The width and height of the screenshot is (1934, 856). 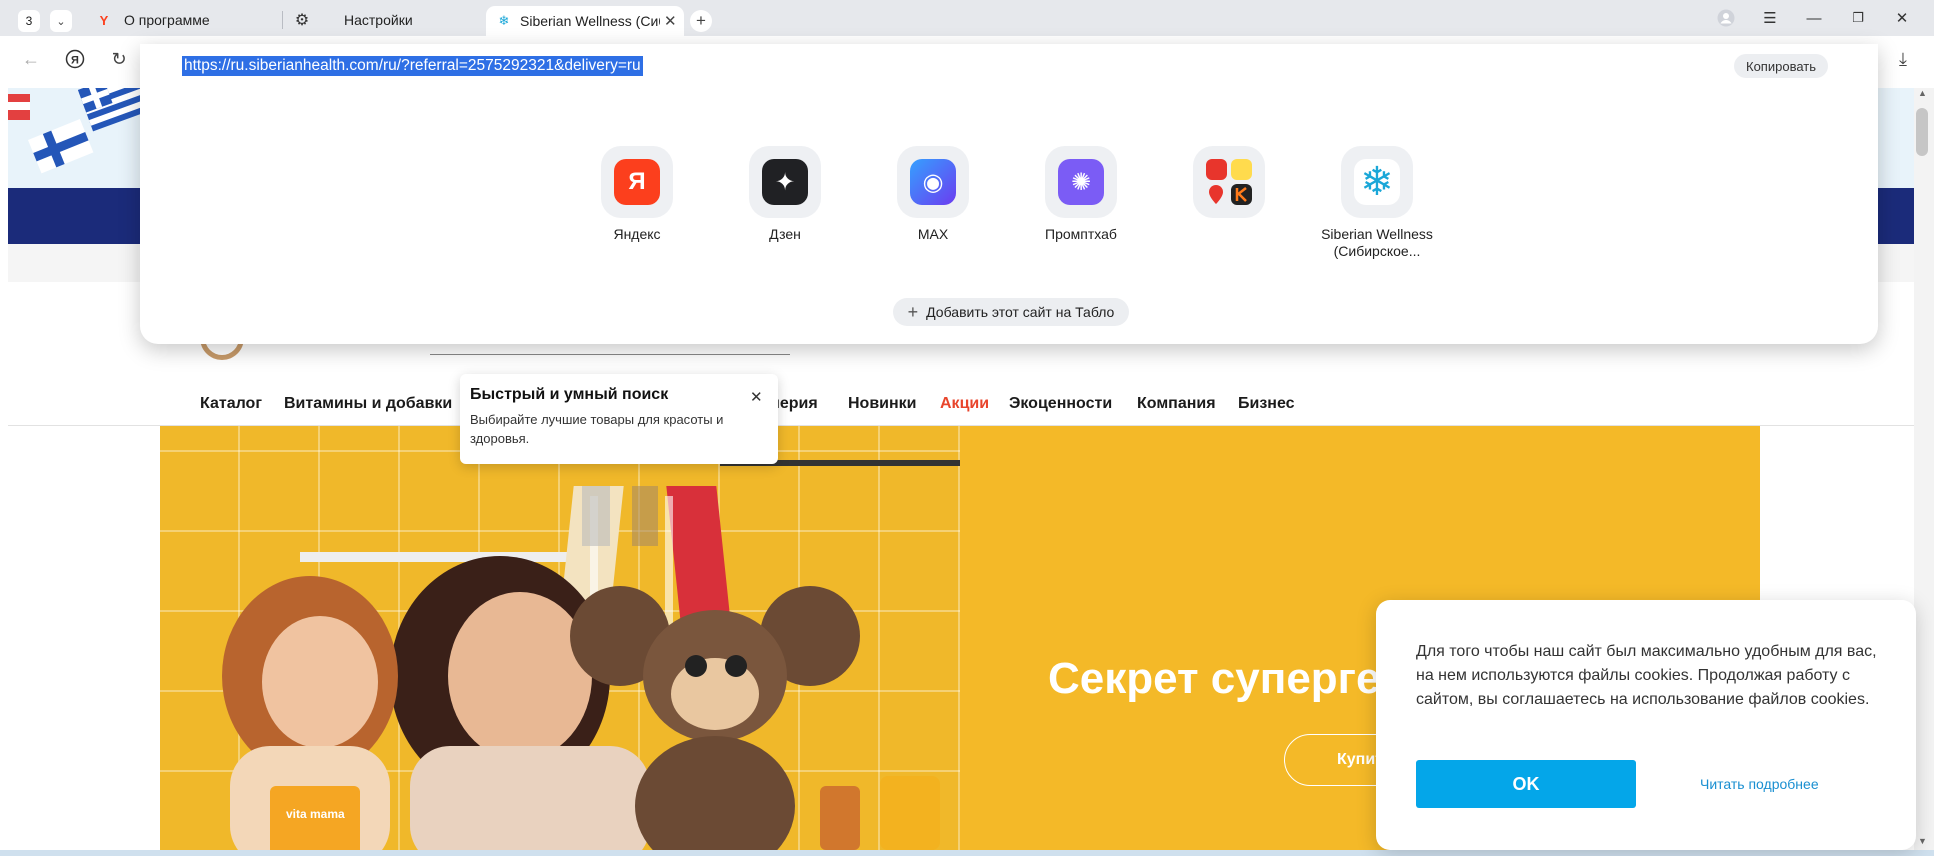 What do you see at coordinates (1770, 18) in the screenshot?
I see `menu-icon: ☰` at bounding box center [1770, 18].